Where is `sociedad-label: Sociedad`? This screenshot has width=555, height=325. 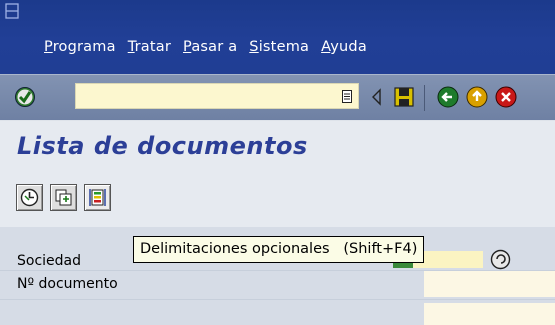
sociedad-label: Sociedad is located at coordinates (49, 261).